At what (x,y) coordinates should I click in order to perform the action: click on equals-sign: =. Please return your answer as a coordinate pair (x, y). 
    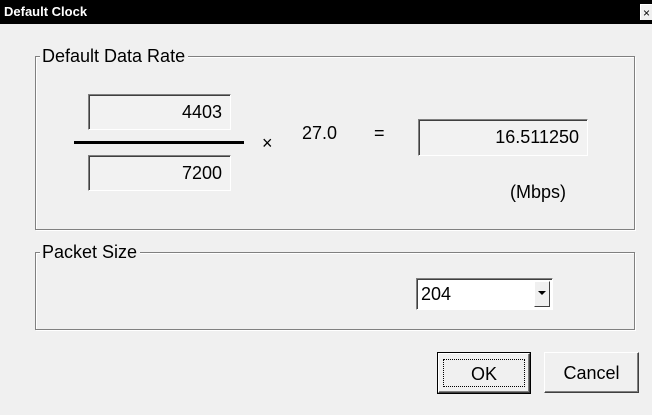
    Looking at the image, I should click on (379, 133).